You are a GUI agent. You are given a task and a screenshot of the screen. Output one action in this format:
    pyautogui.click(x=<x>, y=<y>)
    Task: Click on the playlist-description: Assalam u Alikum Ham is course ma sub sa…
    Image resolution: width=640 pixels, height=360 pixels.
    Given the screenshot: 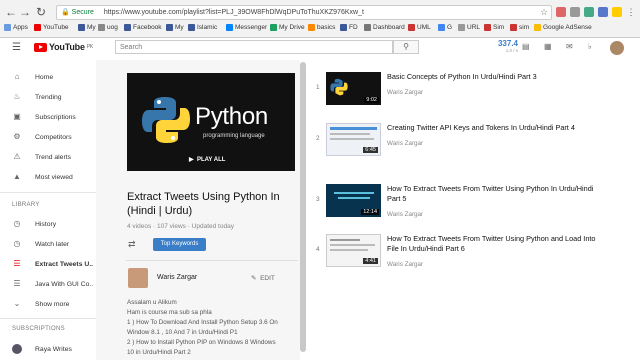 What is the action you would take?
    pyautogui.click(x=202, y=327)
    